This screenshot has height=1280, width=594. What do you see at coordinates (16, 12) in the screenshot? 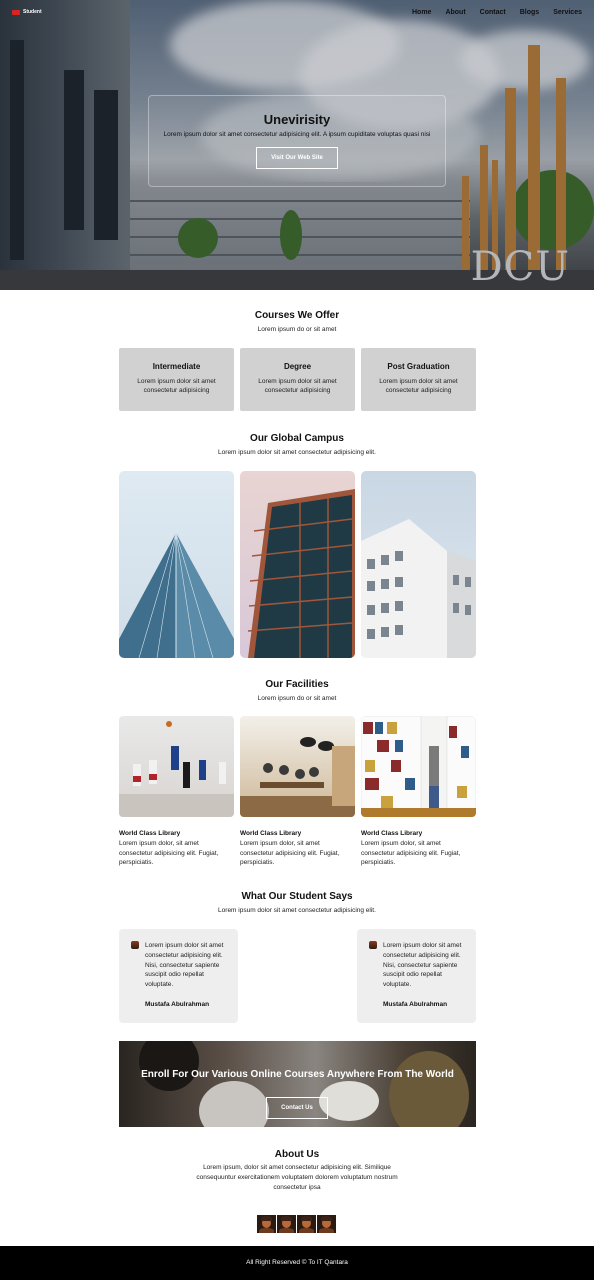
I see `logo-icon` at bounding box center [16, 12].